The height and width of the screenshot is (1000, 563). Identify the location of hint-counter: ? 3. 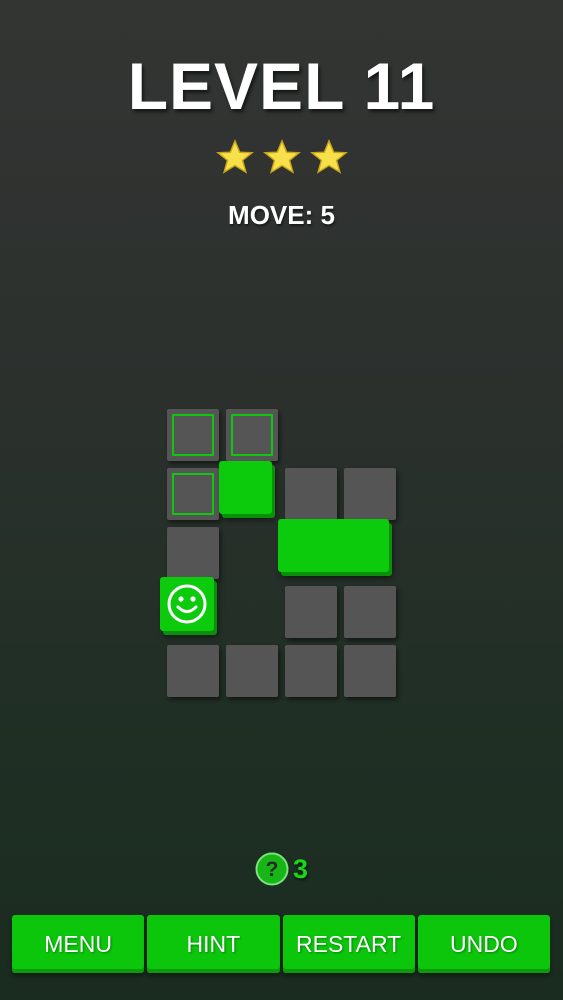
(281, 869).